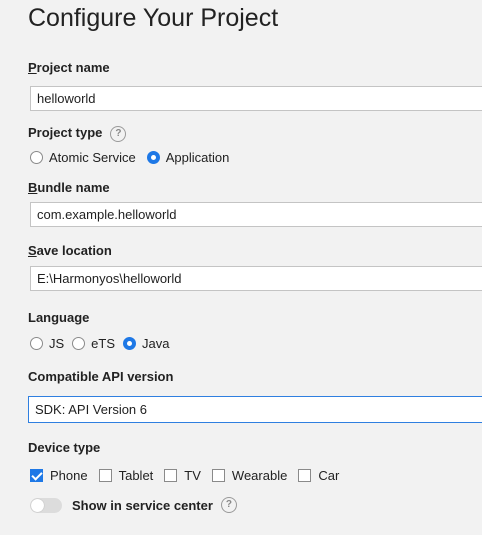 This screenshot has width=482, height=535. What do you see at coordinates (259, 475) in the screenshot?
I see `checkbox-wearable-label: Wearable` at bounding box center [259, 475].